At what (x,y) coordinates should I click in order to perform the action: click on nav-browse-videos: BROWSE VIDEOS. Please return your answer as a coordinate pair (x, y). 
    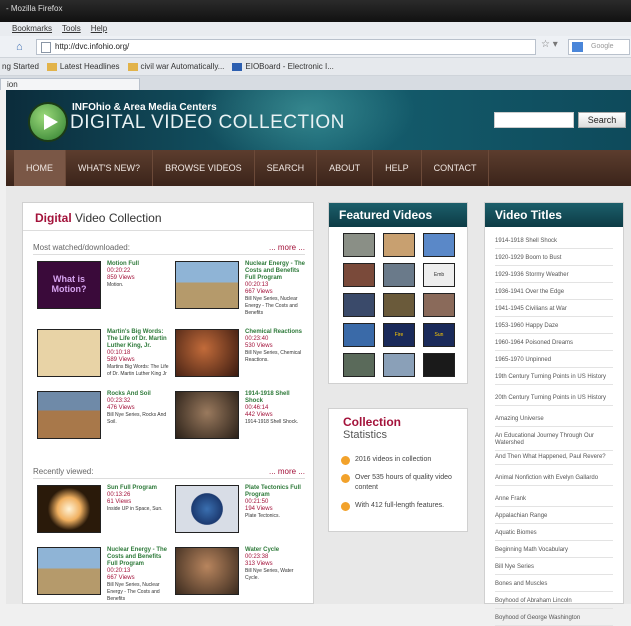
    Looking at the image, I should click on (204, 168).